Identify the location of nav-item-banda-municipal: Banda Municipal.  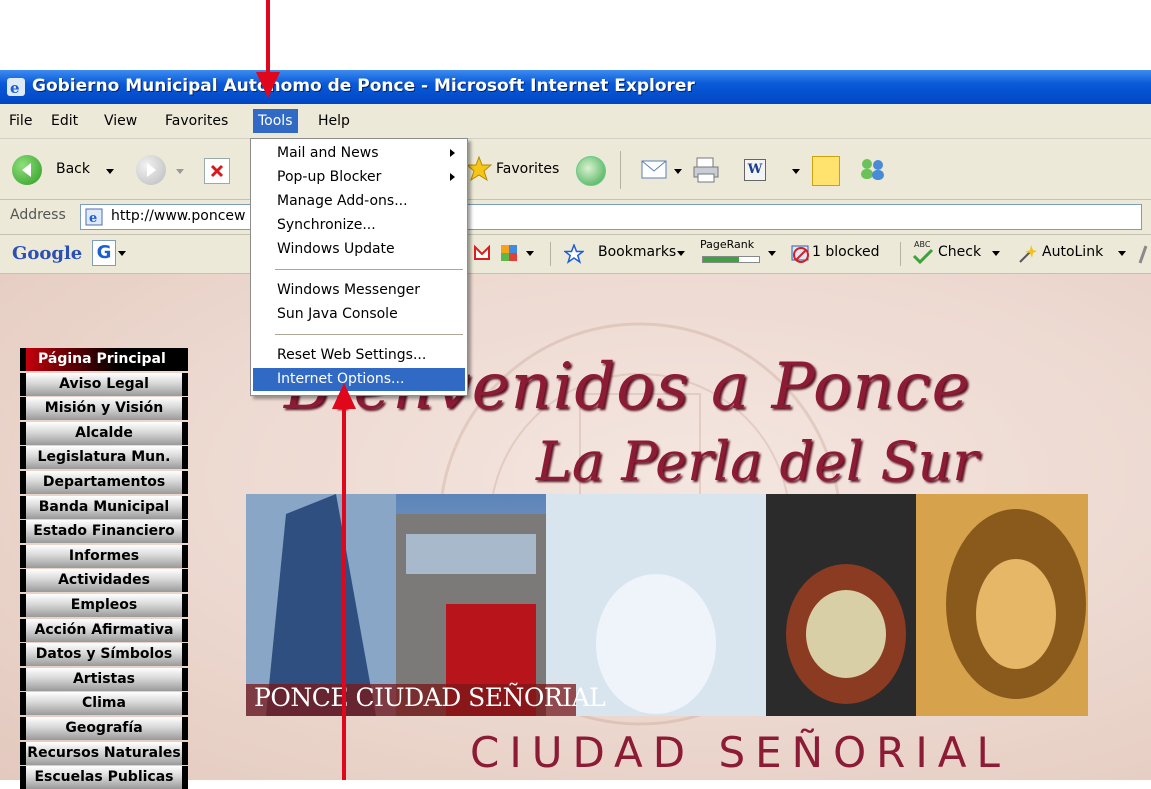
(104, 507).